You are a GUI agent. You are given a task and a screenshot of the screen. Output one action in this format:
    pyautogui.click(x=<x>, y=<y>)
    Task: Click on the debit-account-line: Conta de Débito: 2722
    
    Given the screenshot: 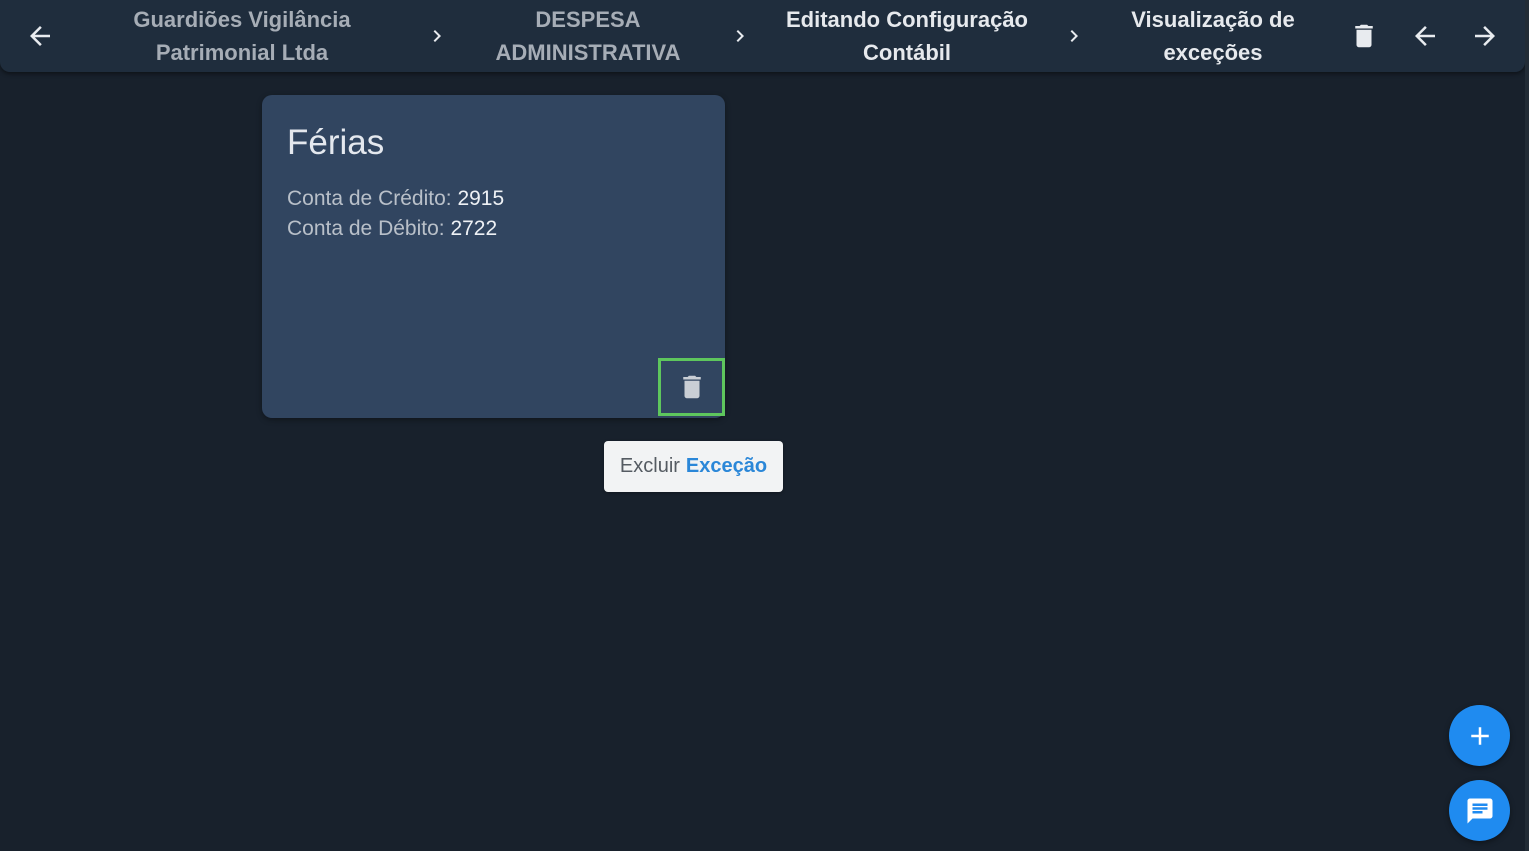 What is the action you would take?
    pyautogui.click(x=392, y=229)
    